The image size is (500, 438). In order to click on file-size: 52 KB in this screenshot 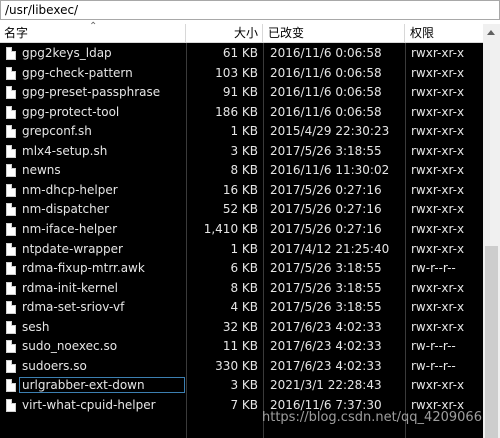, I will do `click(240, 209)`.